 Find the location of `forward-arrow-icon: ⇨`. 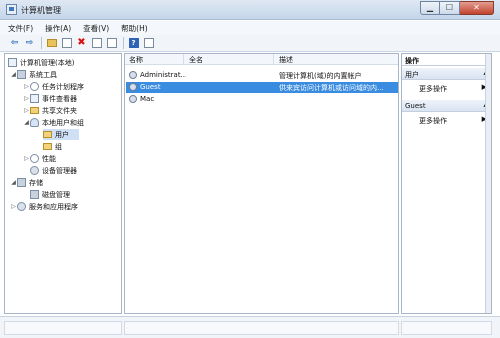

forward-arrow-icon: ⇨ is located at coordinates (29, 43).